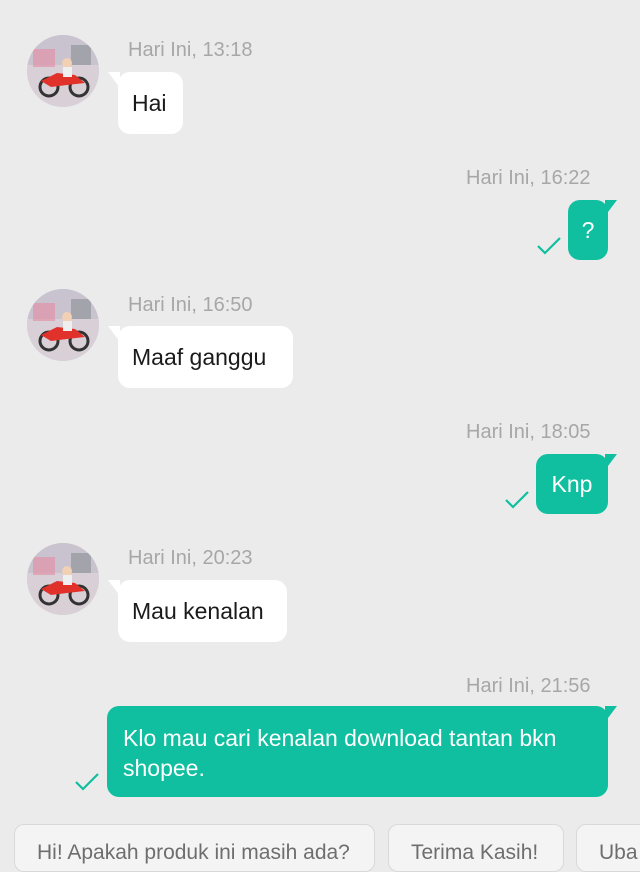  What do you see at coordinates (528, 686) in the screenshot?
I see `message-timestamp: Hari Ini, 21:56` at bounding box center [528, 686].